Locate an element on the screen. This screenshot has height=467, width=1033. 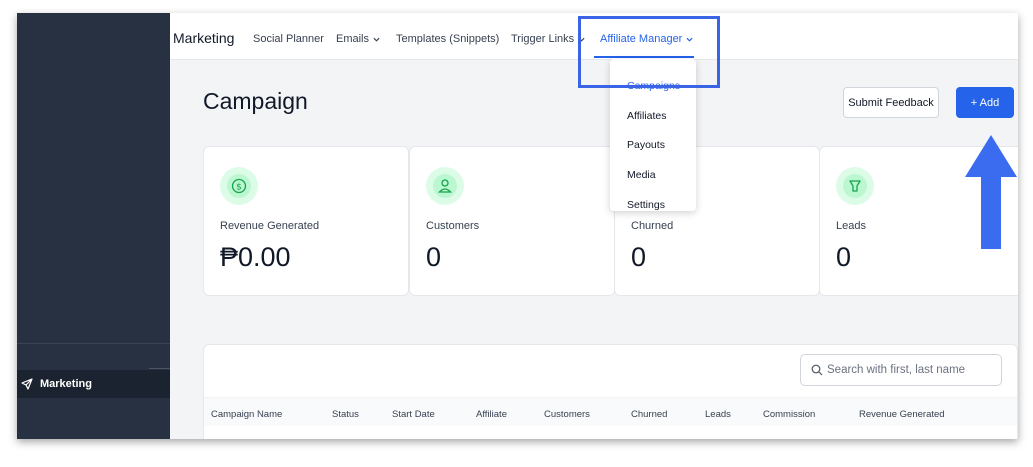
menu-item-media: Media is located at coordinates (641, 175).